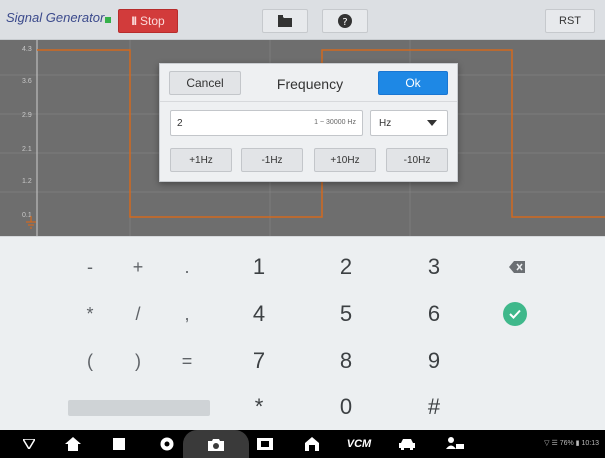 Image resolution: width=605 pixels, height=458 pixels. Describe the element at coordinates (73, 444) in the screenshot. I see `home-icon` at that location.